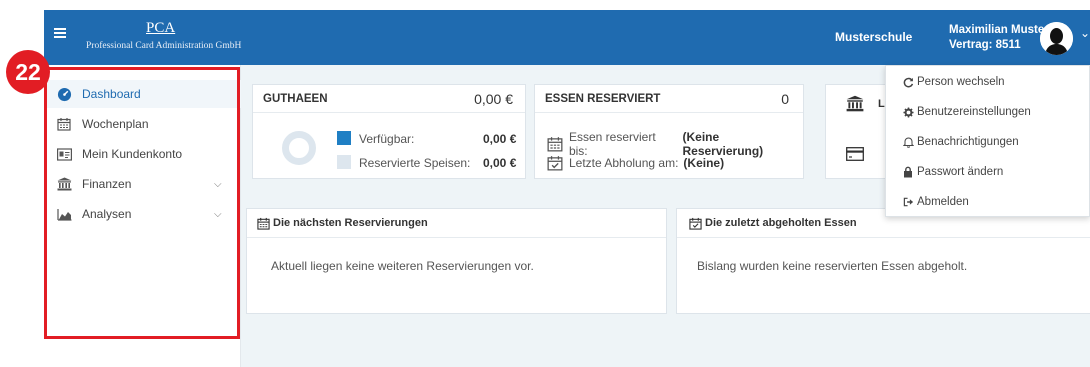  I want to click on reserved-until-label: Essen reserviert bis:, so click(612, 144).